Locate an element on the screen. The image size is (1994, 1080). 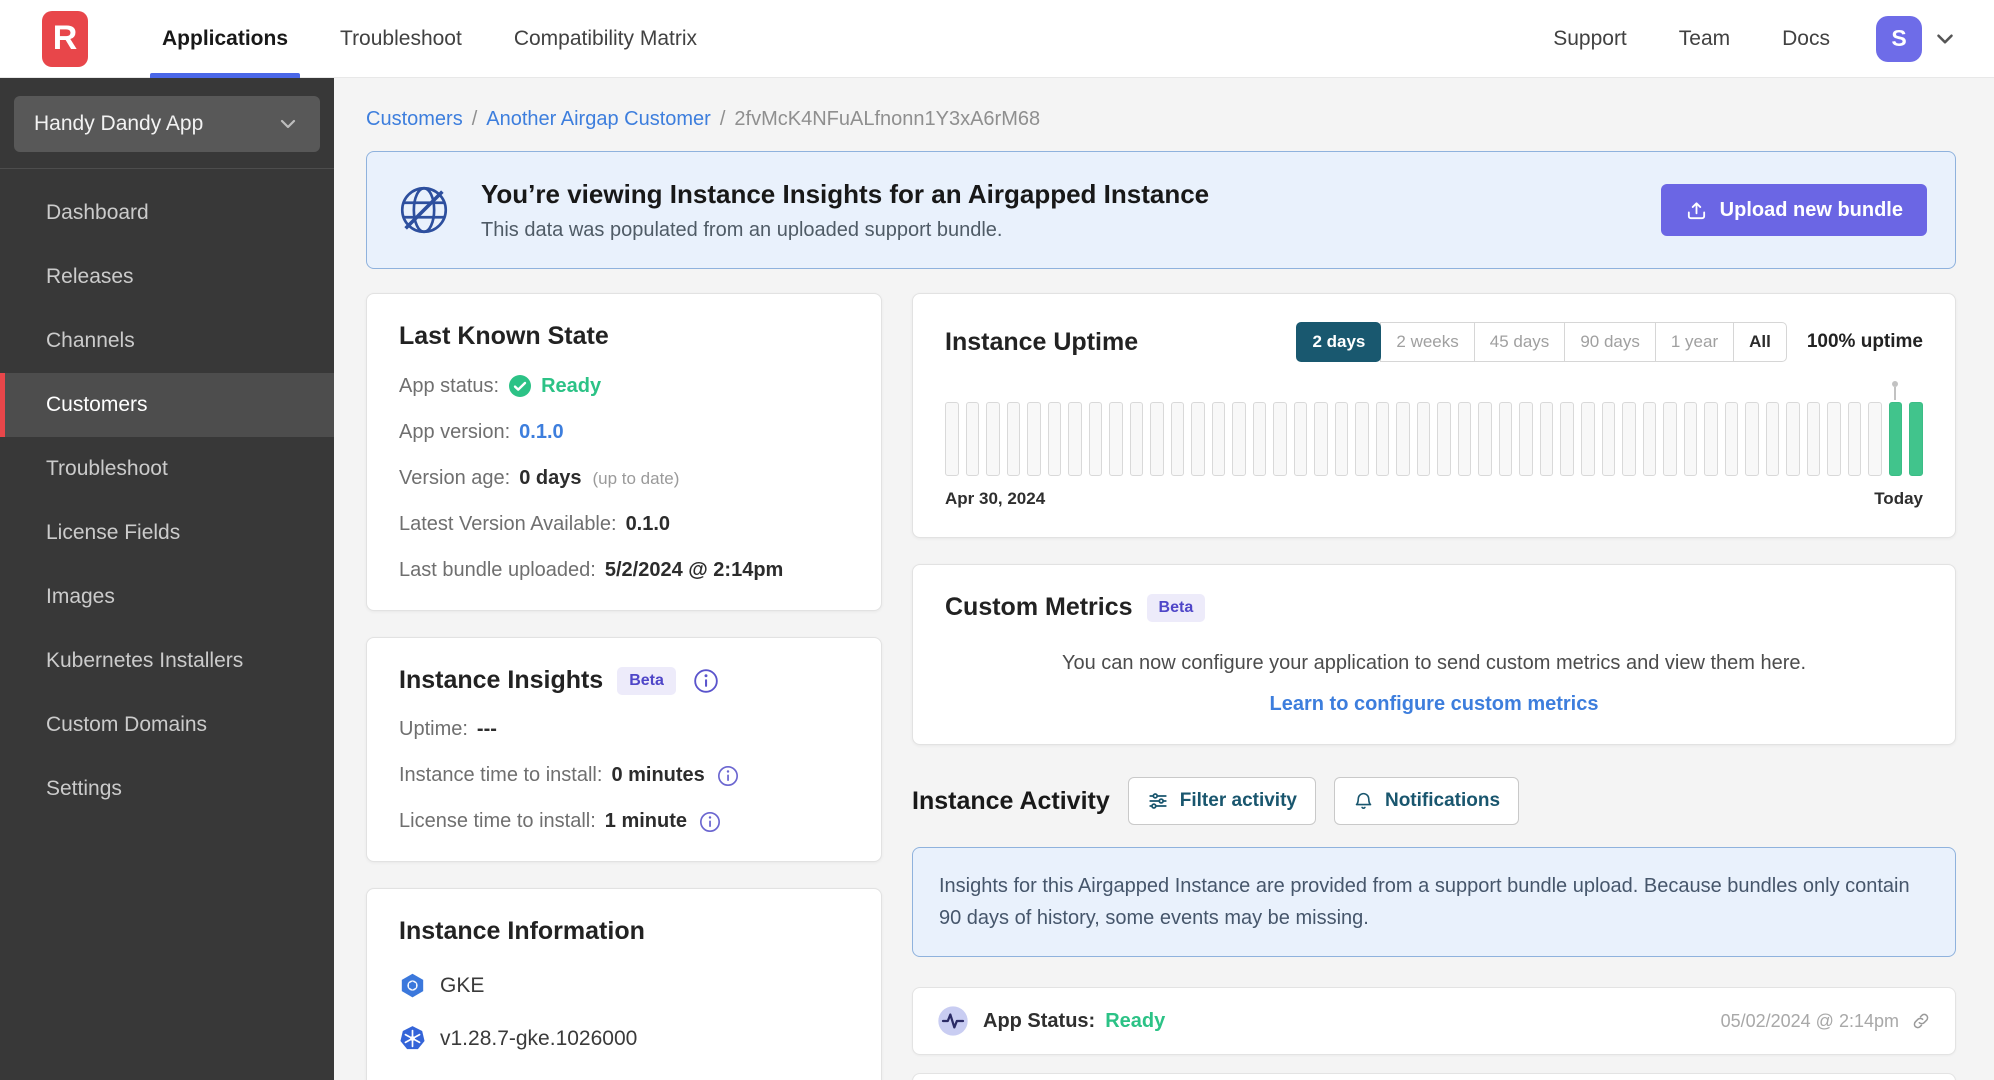
avatar: S is located at coordinates (1899, 38).